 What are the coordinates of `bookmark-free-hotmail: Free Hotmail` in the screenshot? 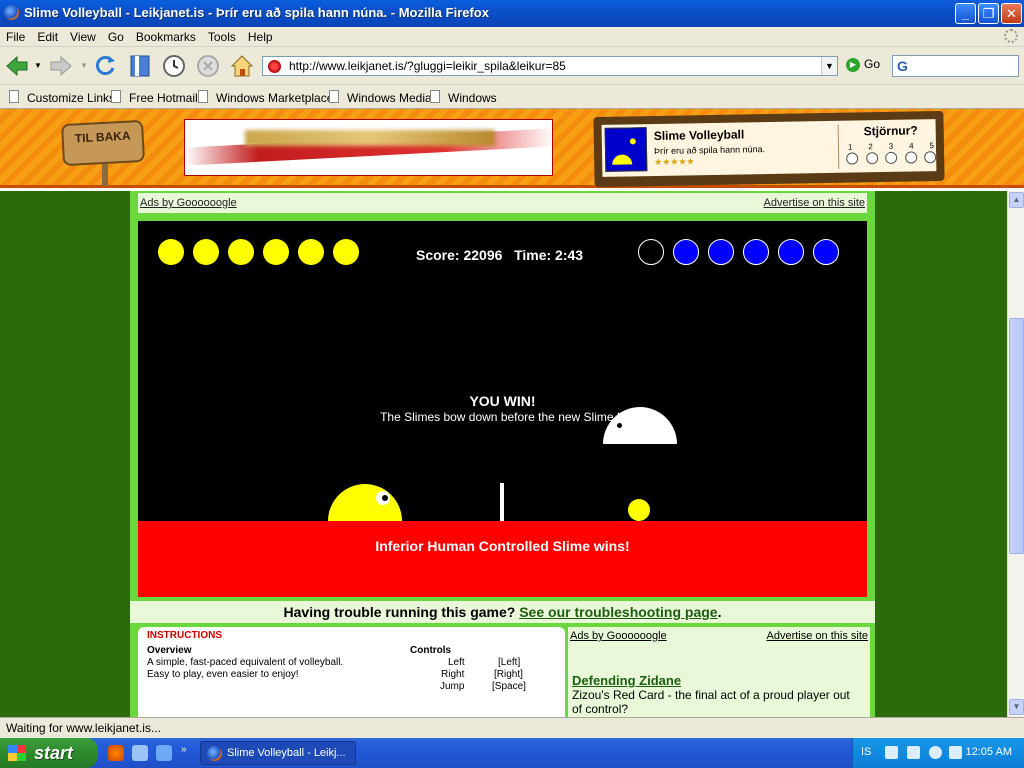 It's located at (163, 98).